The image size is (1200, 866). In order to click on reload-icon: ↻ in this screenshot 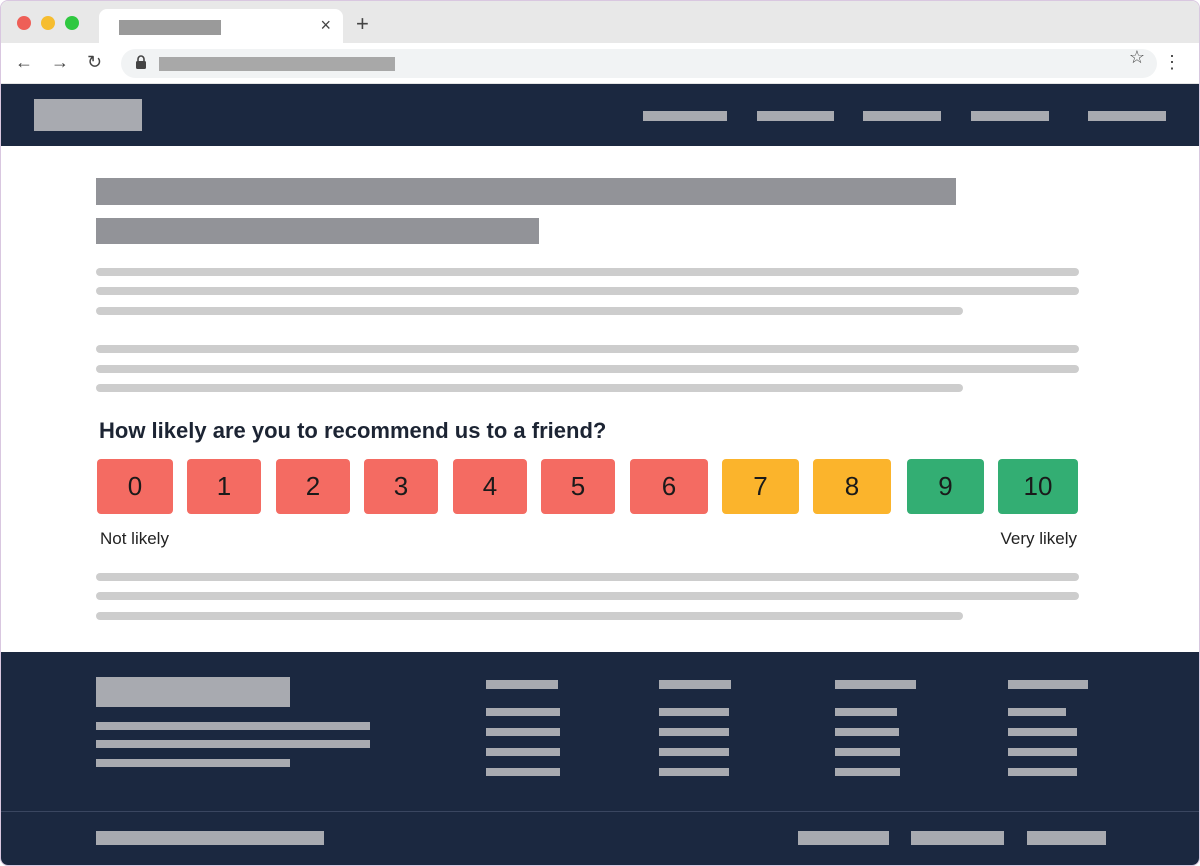, I will do `click(94, 62)`.